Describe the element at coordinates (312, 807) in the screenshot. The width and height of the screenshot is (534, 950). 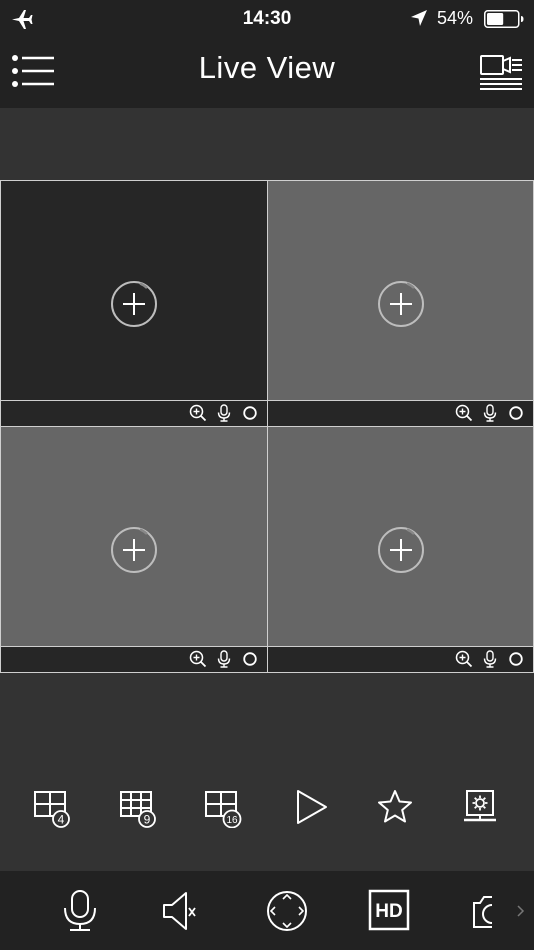
I see `playback-icon` at that location.